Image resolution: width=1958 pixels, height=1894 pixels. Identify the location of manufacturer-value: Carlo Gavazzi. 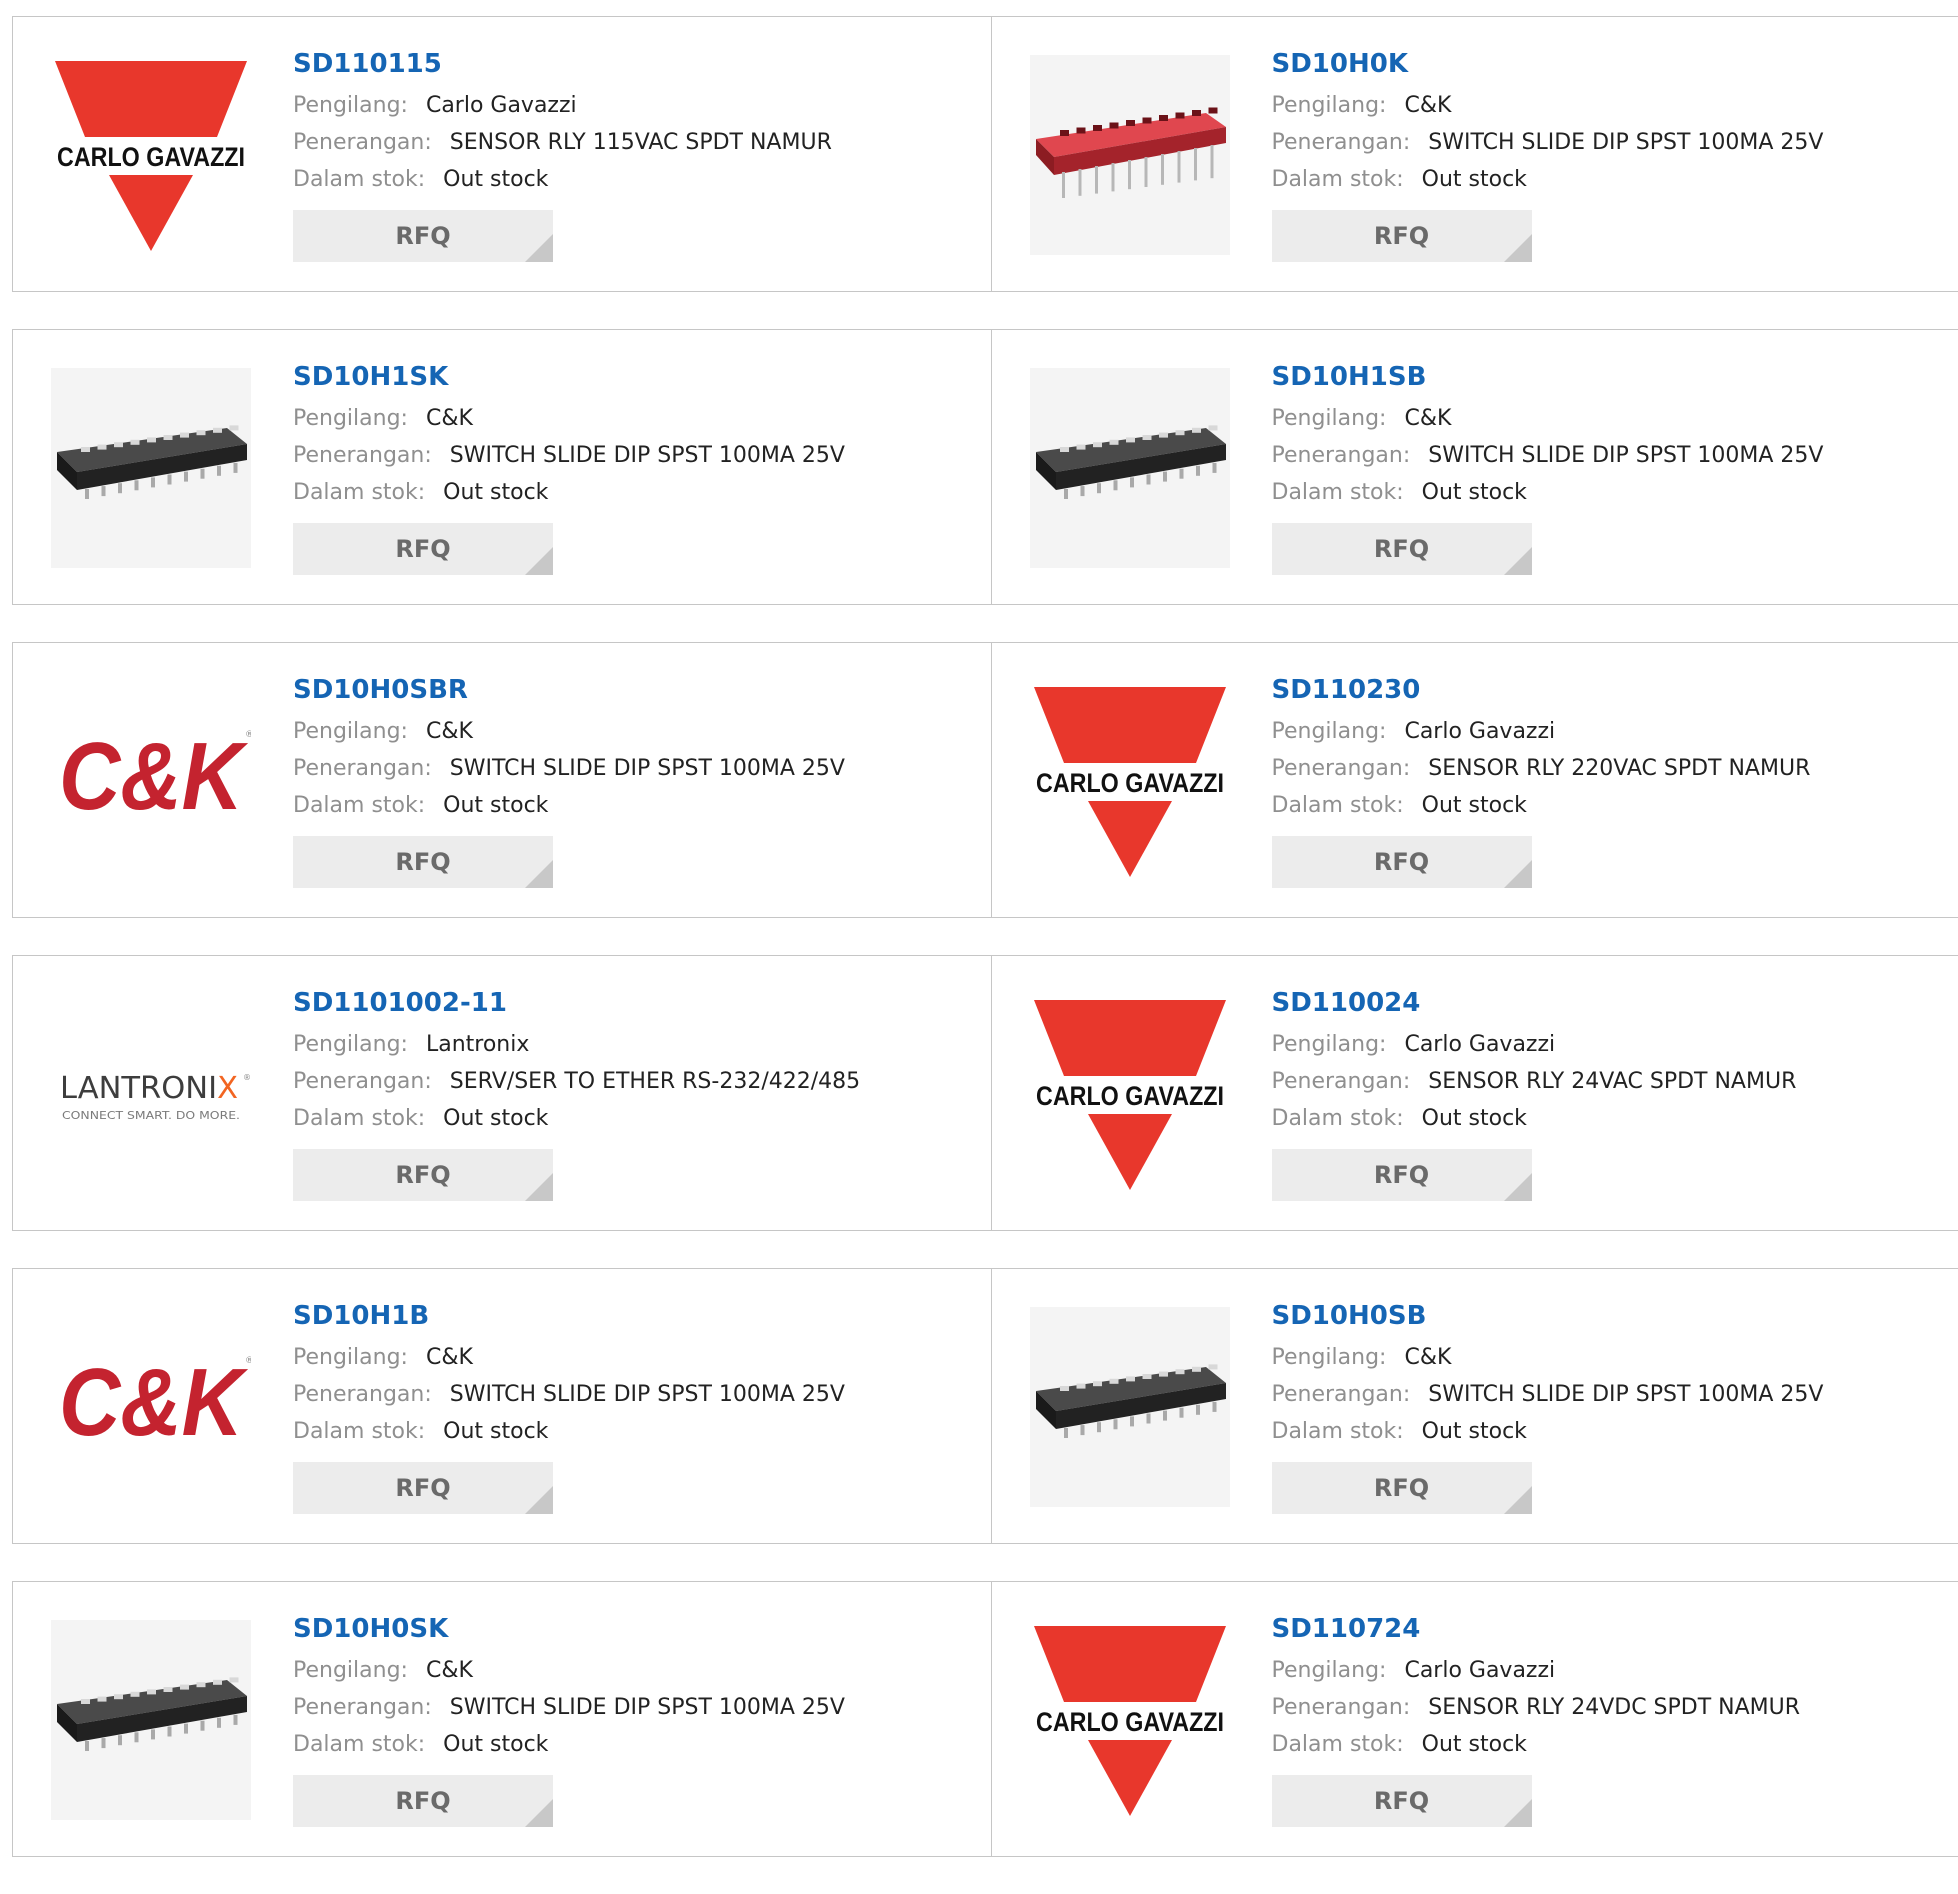
(1479, 1044).